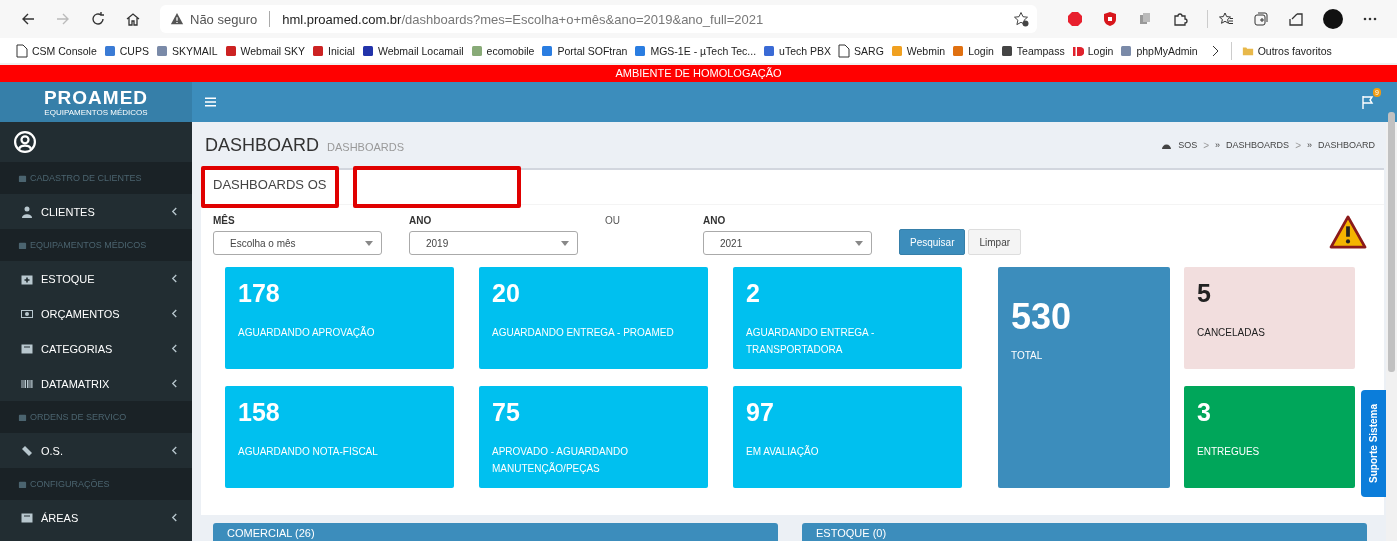  What do you see at coordinates (22, 50) in the screenshot?
I see `page-icon` at bounding box center [22, 50].